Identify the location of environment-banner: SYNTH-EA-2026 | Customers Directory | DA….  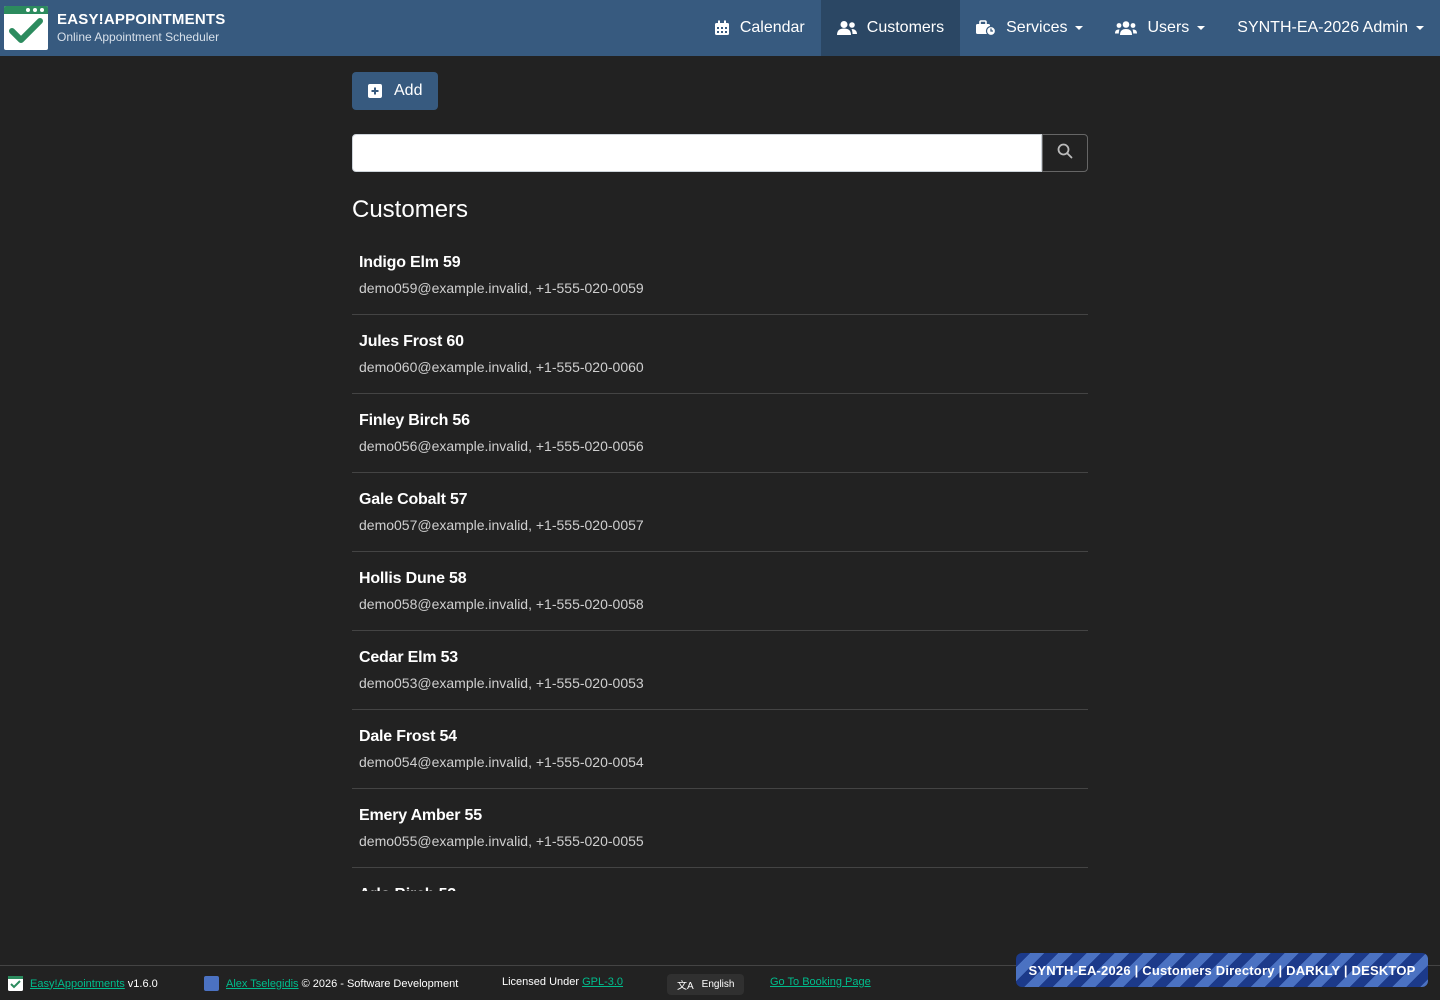
(1222, 970).